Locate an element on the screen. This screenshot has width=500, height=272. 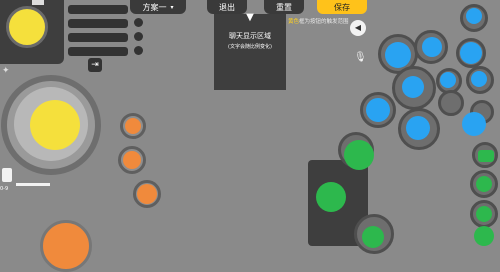
close-icon is located at coordinates (38, 2).